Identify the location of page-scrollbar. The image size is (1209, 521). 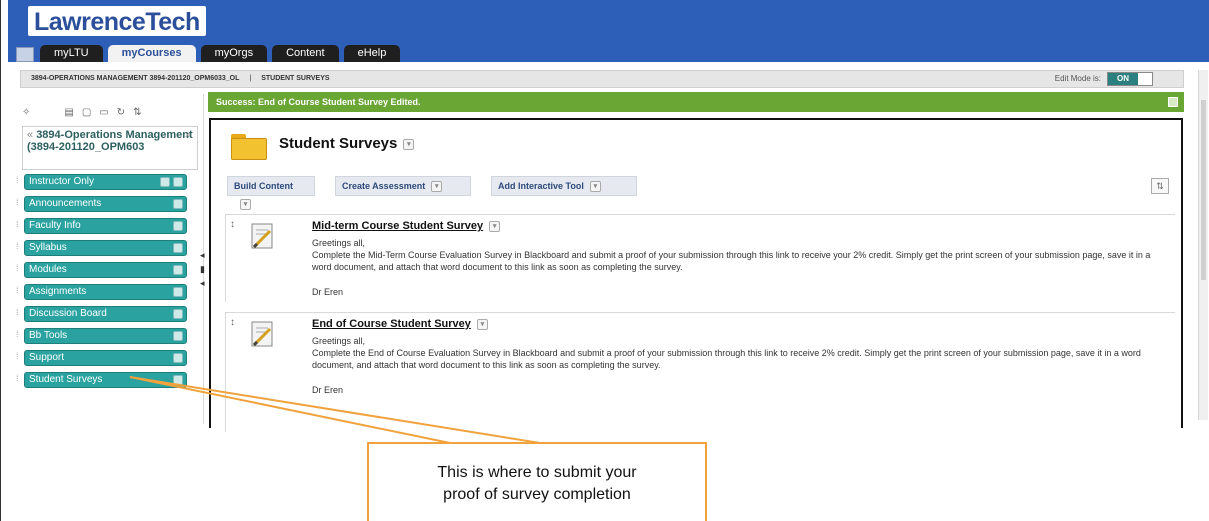
(1203, 245).